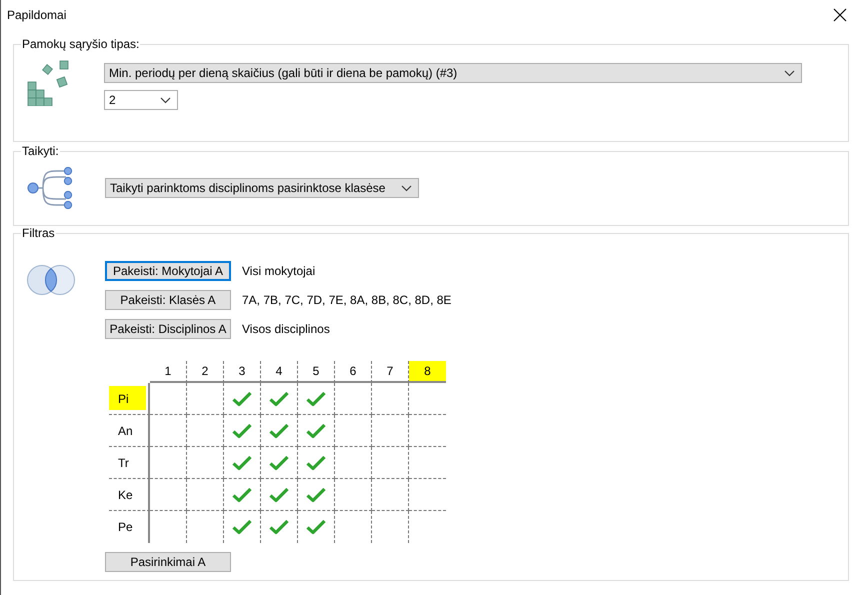  Describe the element at coordinates (129, 495) in the screenshot. I see `row-header: Ke` at that location.